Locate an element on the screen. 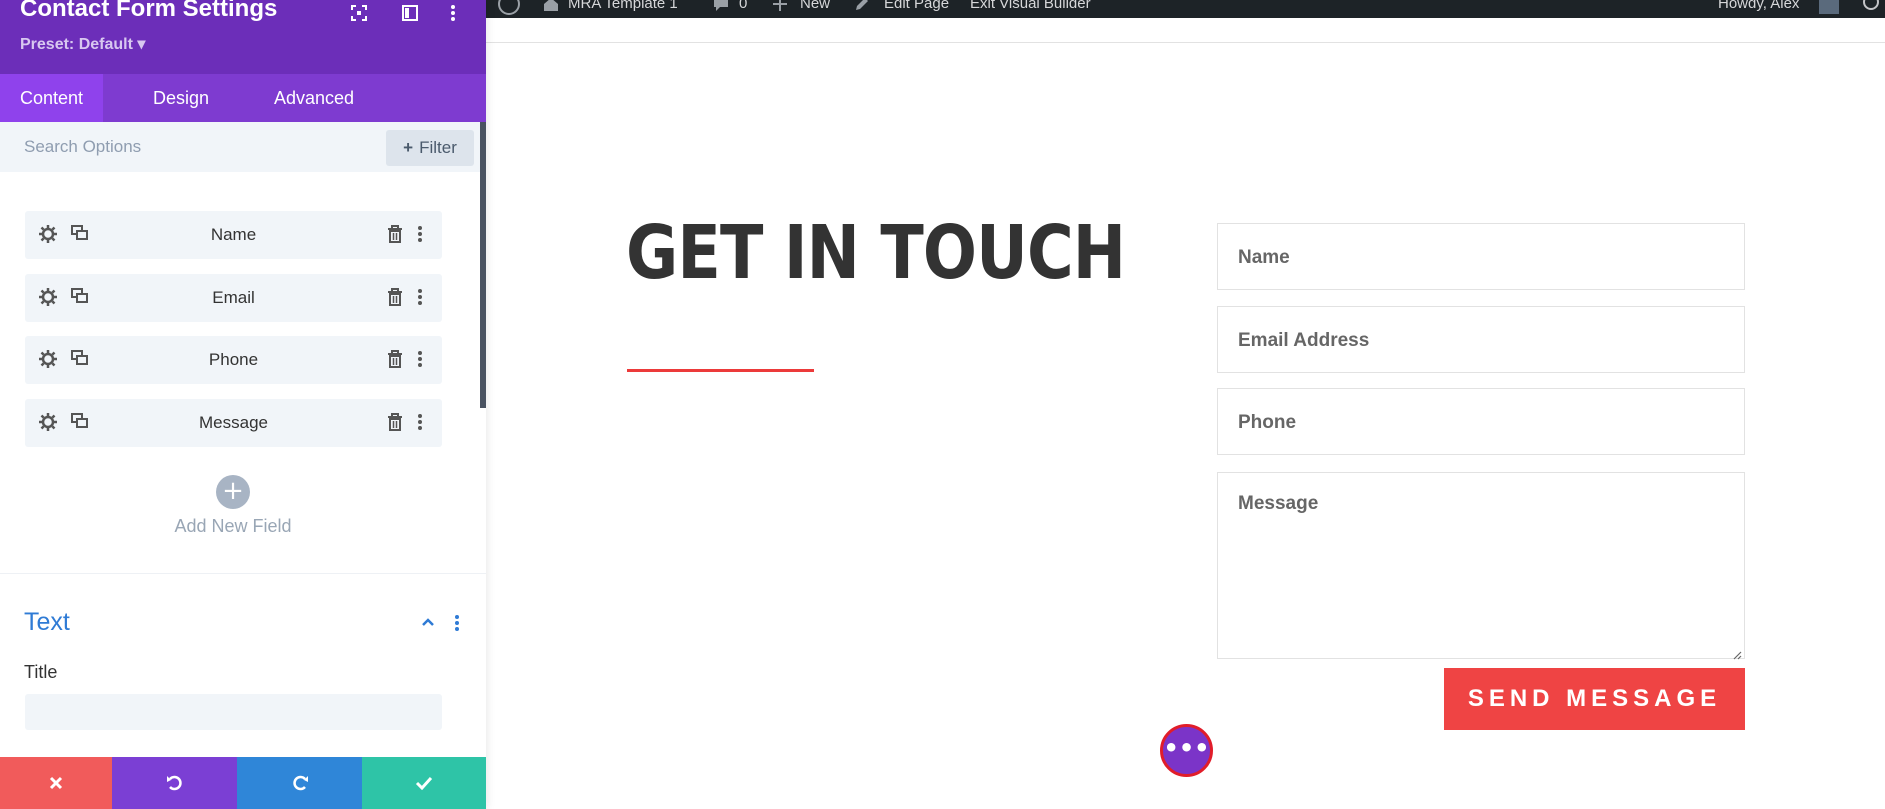 This screenshot has width=1885, height=809. header-divider is located at coordinates (1185, 42).